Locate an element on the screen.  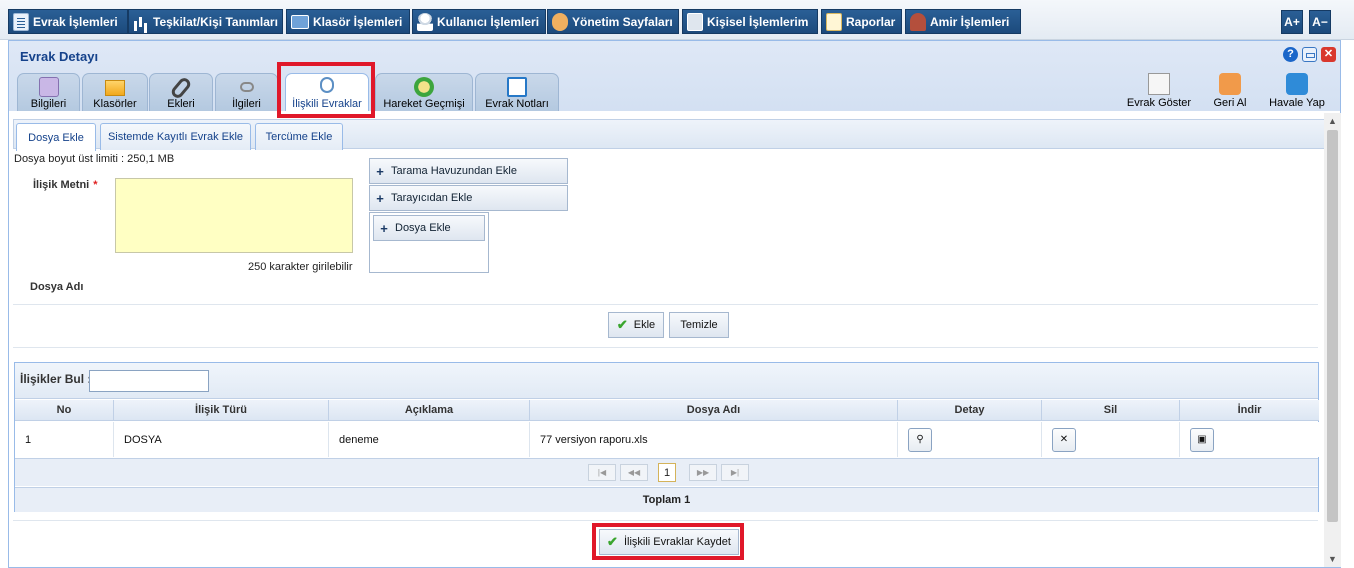
font-decrease-button: A− is located at coordinates (1320, 22).